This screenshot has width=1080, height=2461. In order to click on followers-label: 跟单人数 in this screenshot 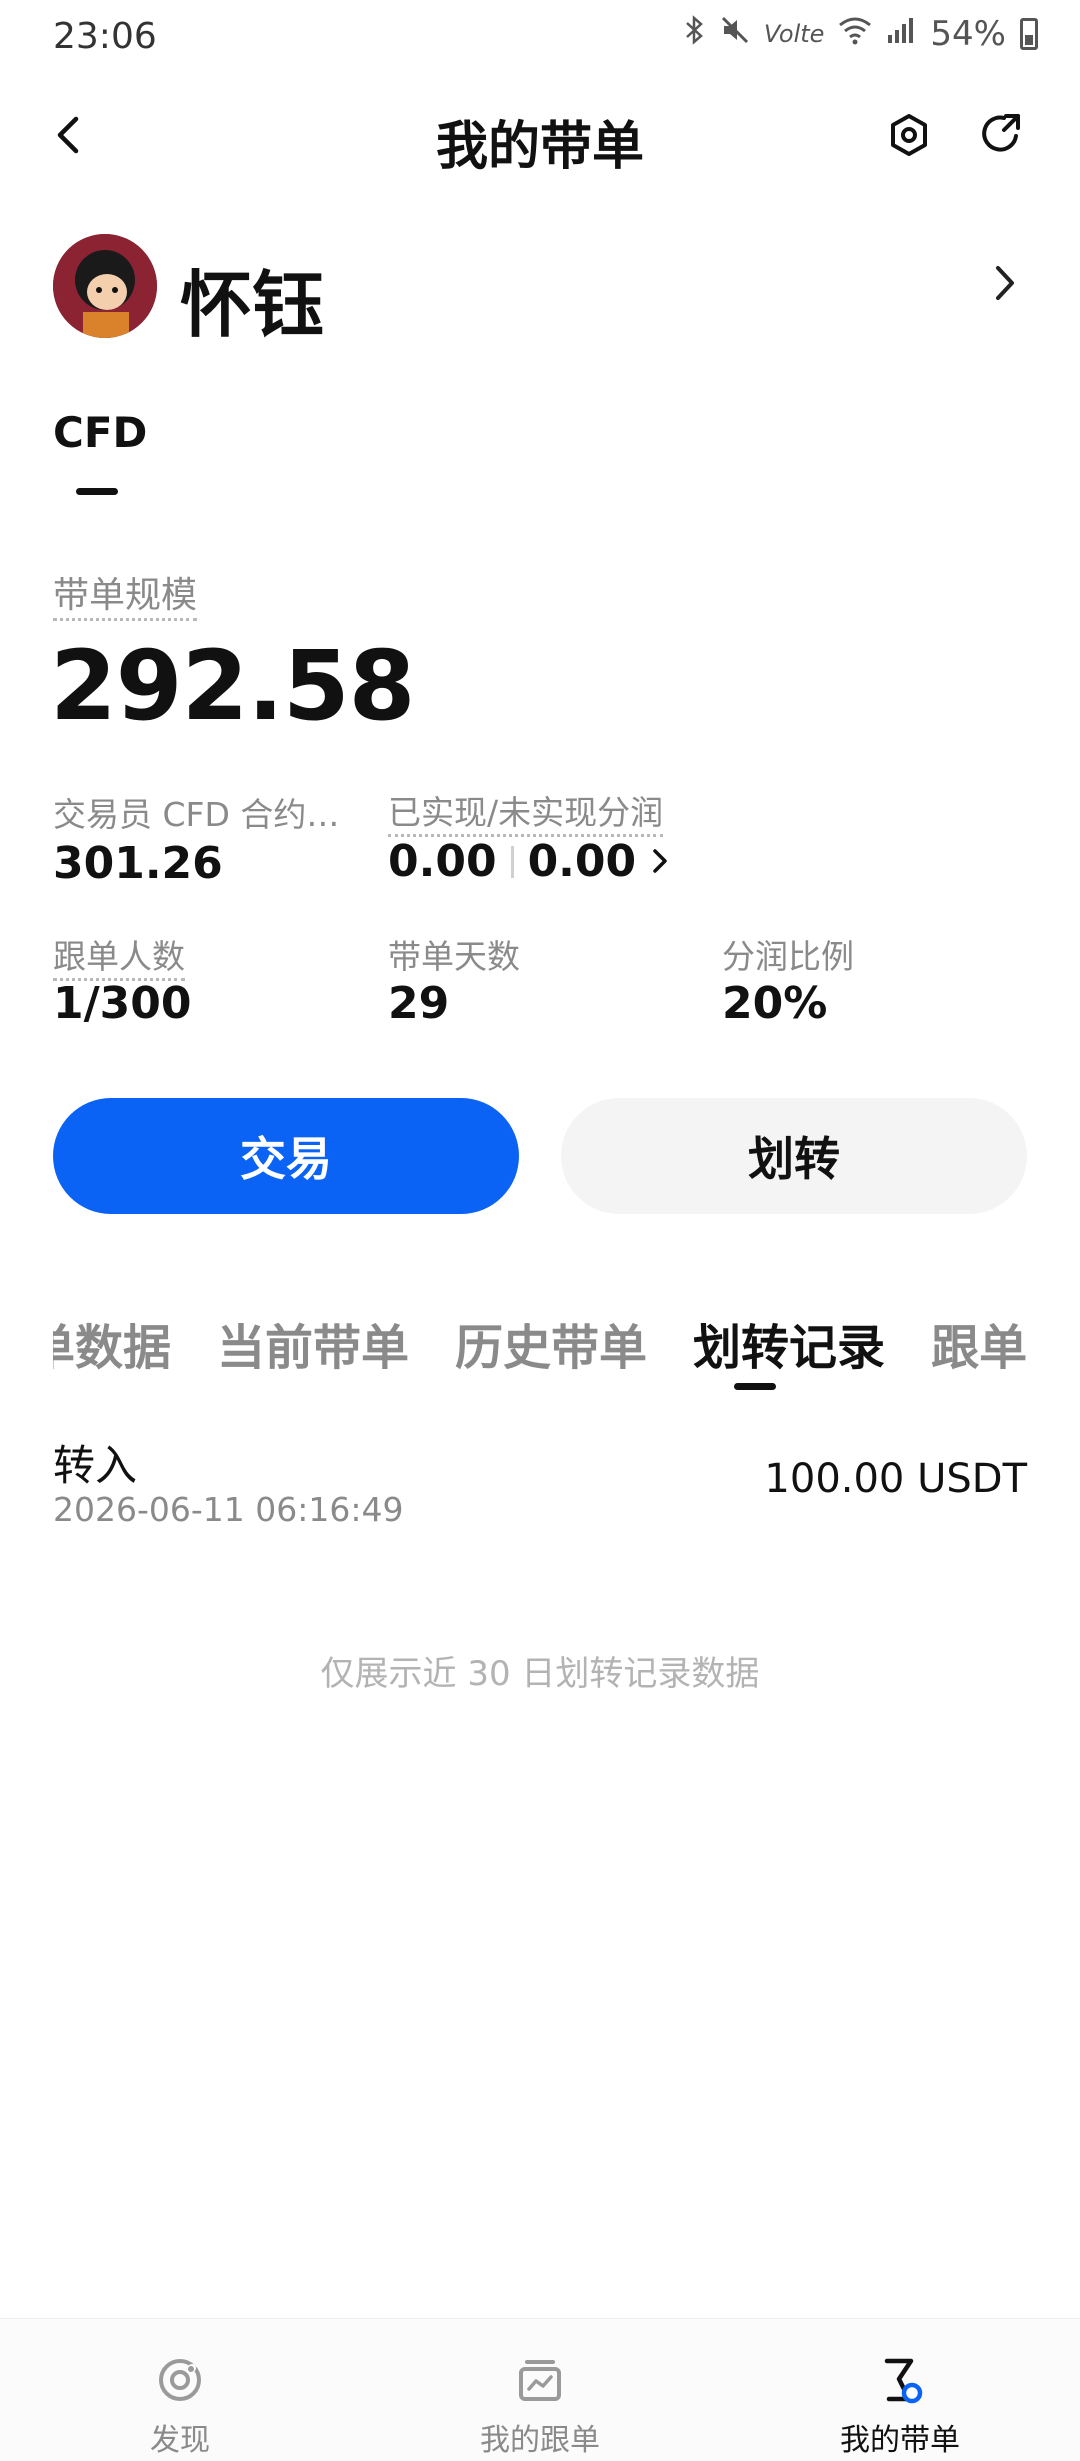, I will do `click(119, 955)`.